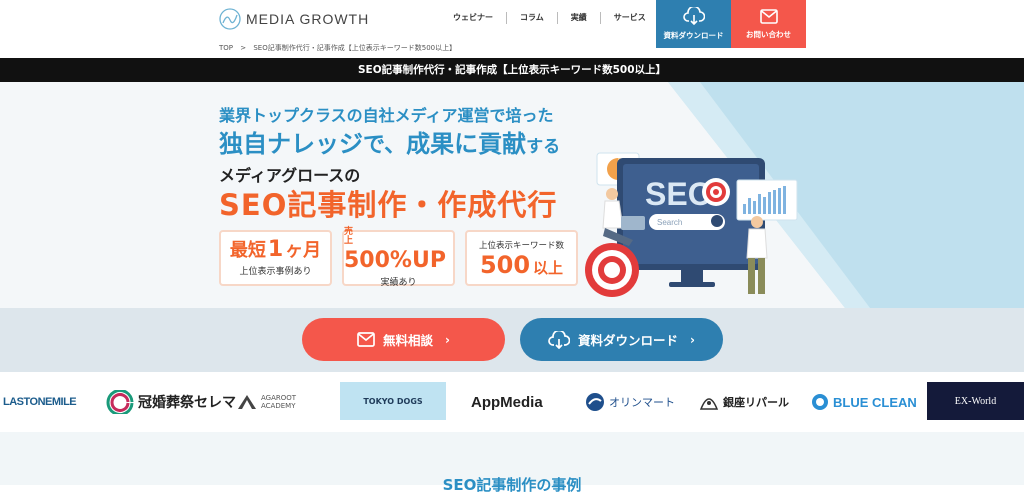  Describe the element at coordinates (349, 237) in the screenshot. I see `badge-2-pre: 売上` at that location.